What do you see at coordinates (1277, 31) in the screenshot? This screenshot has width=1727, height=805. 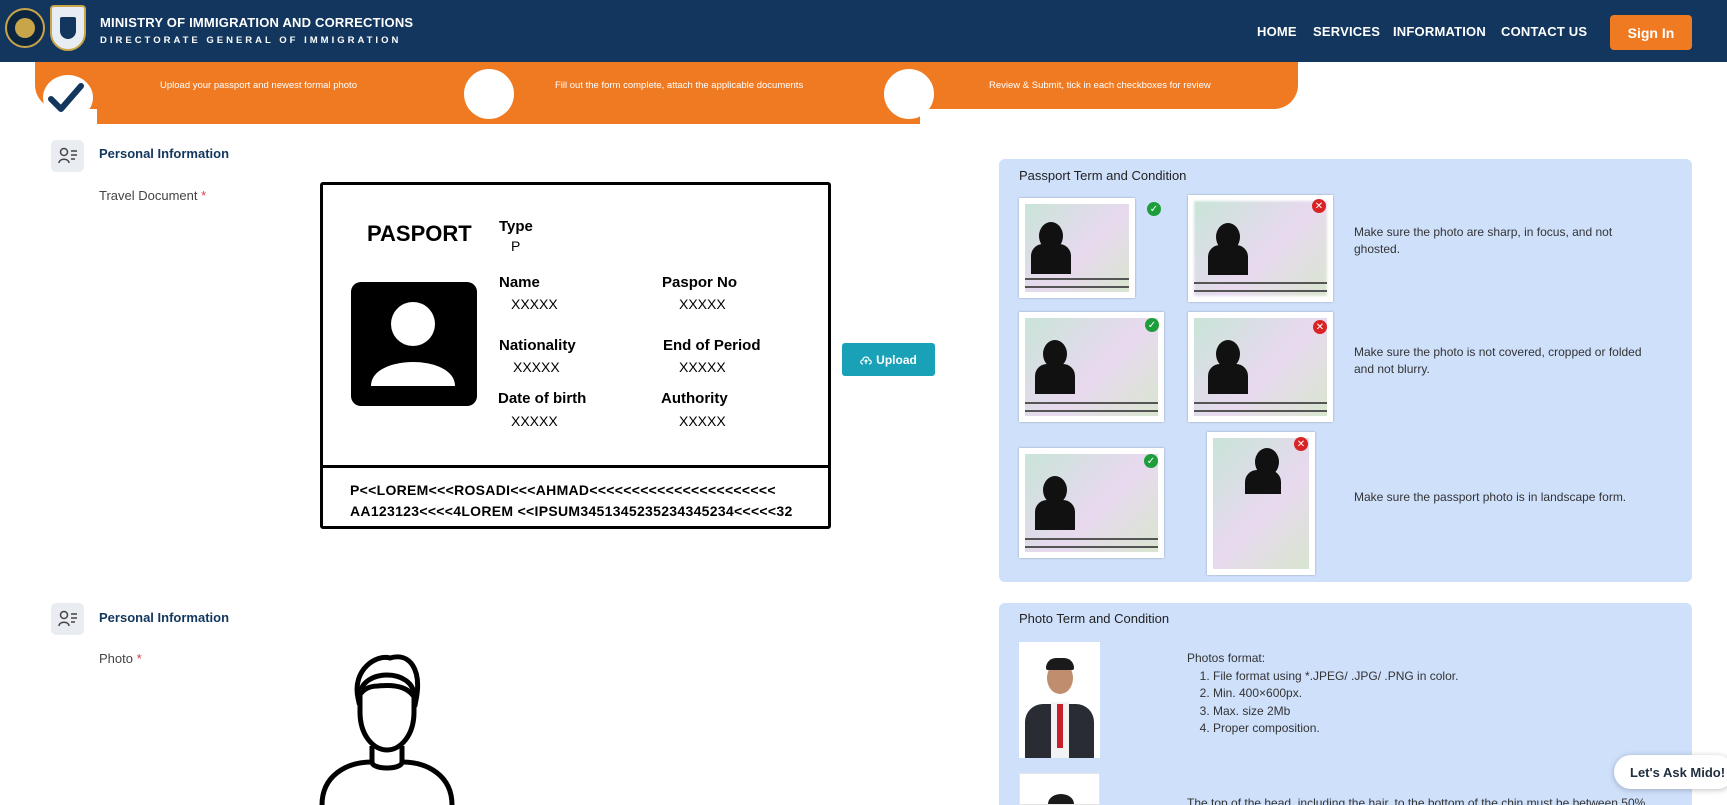 I see `nav-home: HOME` at bounding box center [1277, 31].